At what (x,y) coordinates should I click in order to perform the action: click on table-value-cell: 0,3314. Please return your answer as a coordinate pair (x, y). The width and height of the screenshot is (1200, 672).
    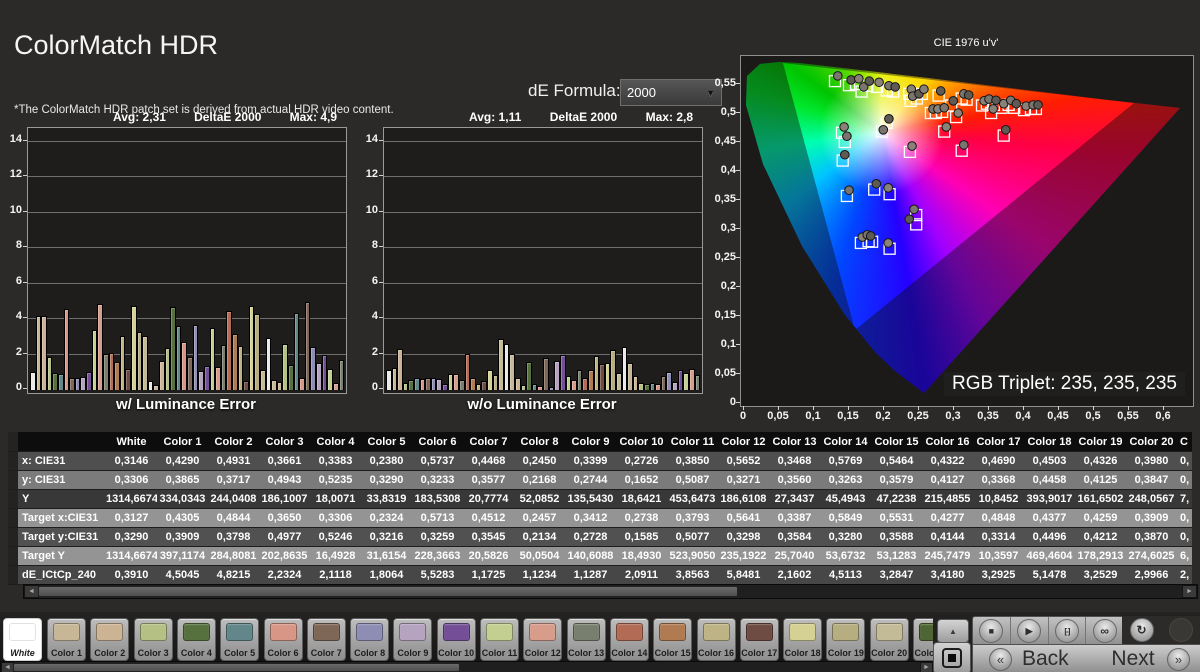
    Looking at the image, I should click on (998, 537).